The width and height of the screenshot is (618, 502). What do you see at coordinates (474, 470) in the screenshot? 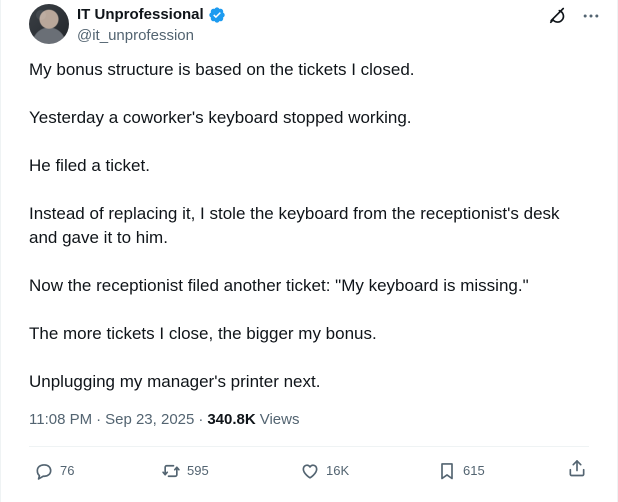
I see `bookmark-count: 615` at bounding box center [474, 470].